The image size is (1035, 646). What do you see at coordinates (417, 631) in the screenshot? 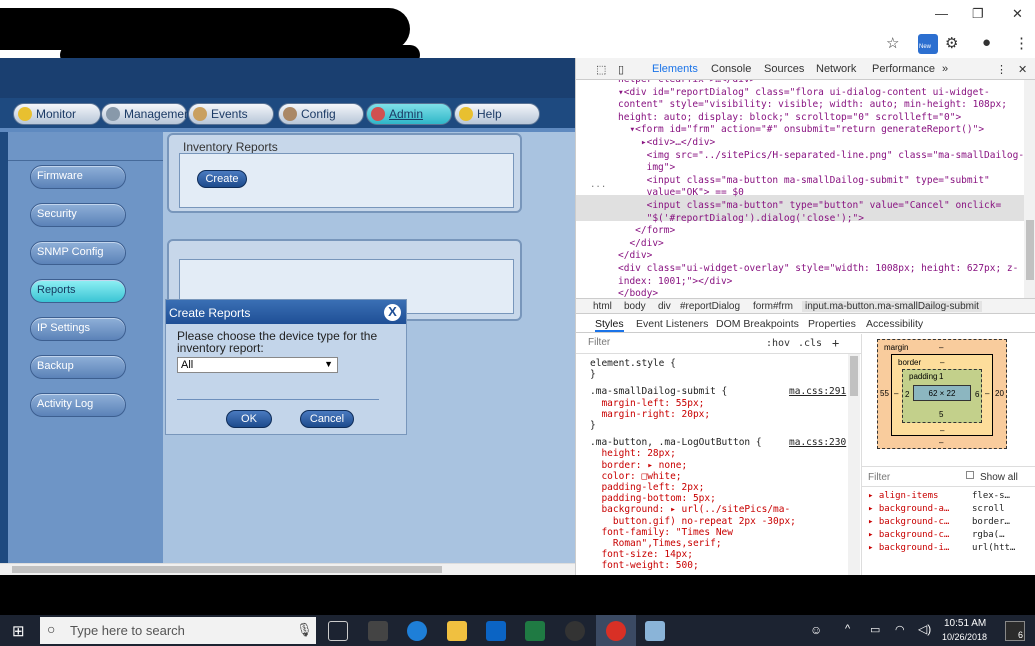
I see `edge-icon` at bounding box center [417, 631].